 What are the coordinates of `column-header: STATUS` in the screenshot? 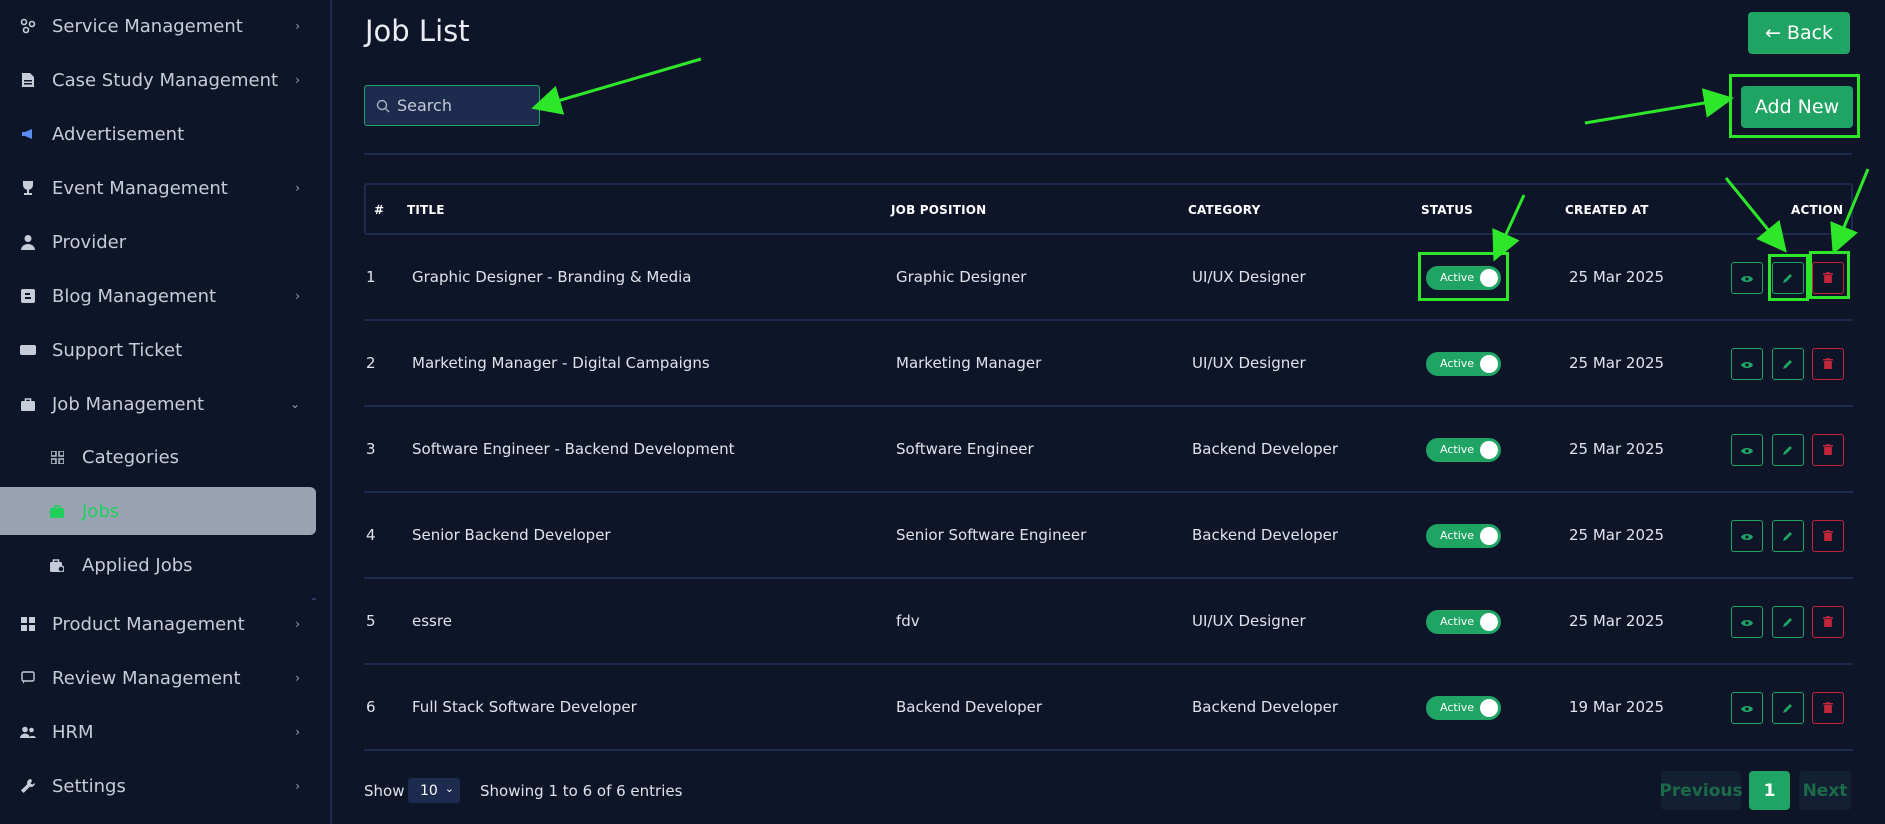 It's located at (1447, 210).